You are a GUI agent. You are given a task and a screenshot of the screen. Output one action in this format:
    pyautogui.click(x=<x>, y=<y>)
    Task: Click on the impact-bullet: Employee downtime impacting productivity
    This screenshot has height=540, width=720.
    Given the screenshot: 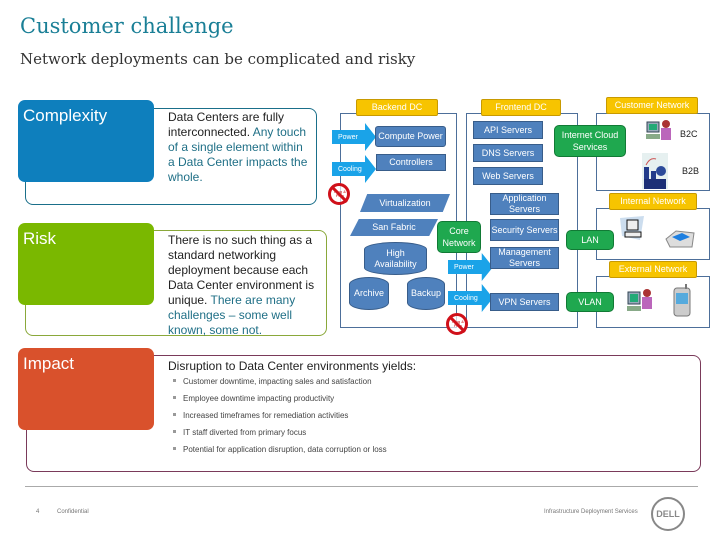 What is the action you would take?
    pyautogui.click(x=430, y=402)
    